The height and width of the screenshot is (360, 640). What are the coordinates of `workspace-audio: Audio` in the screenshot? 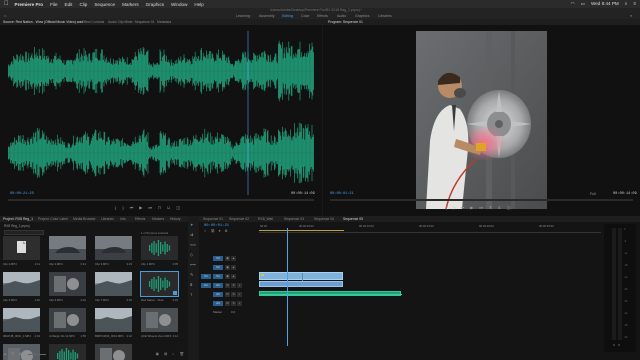 It's located at (341, 16).